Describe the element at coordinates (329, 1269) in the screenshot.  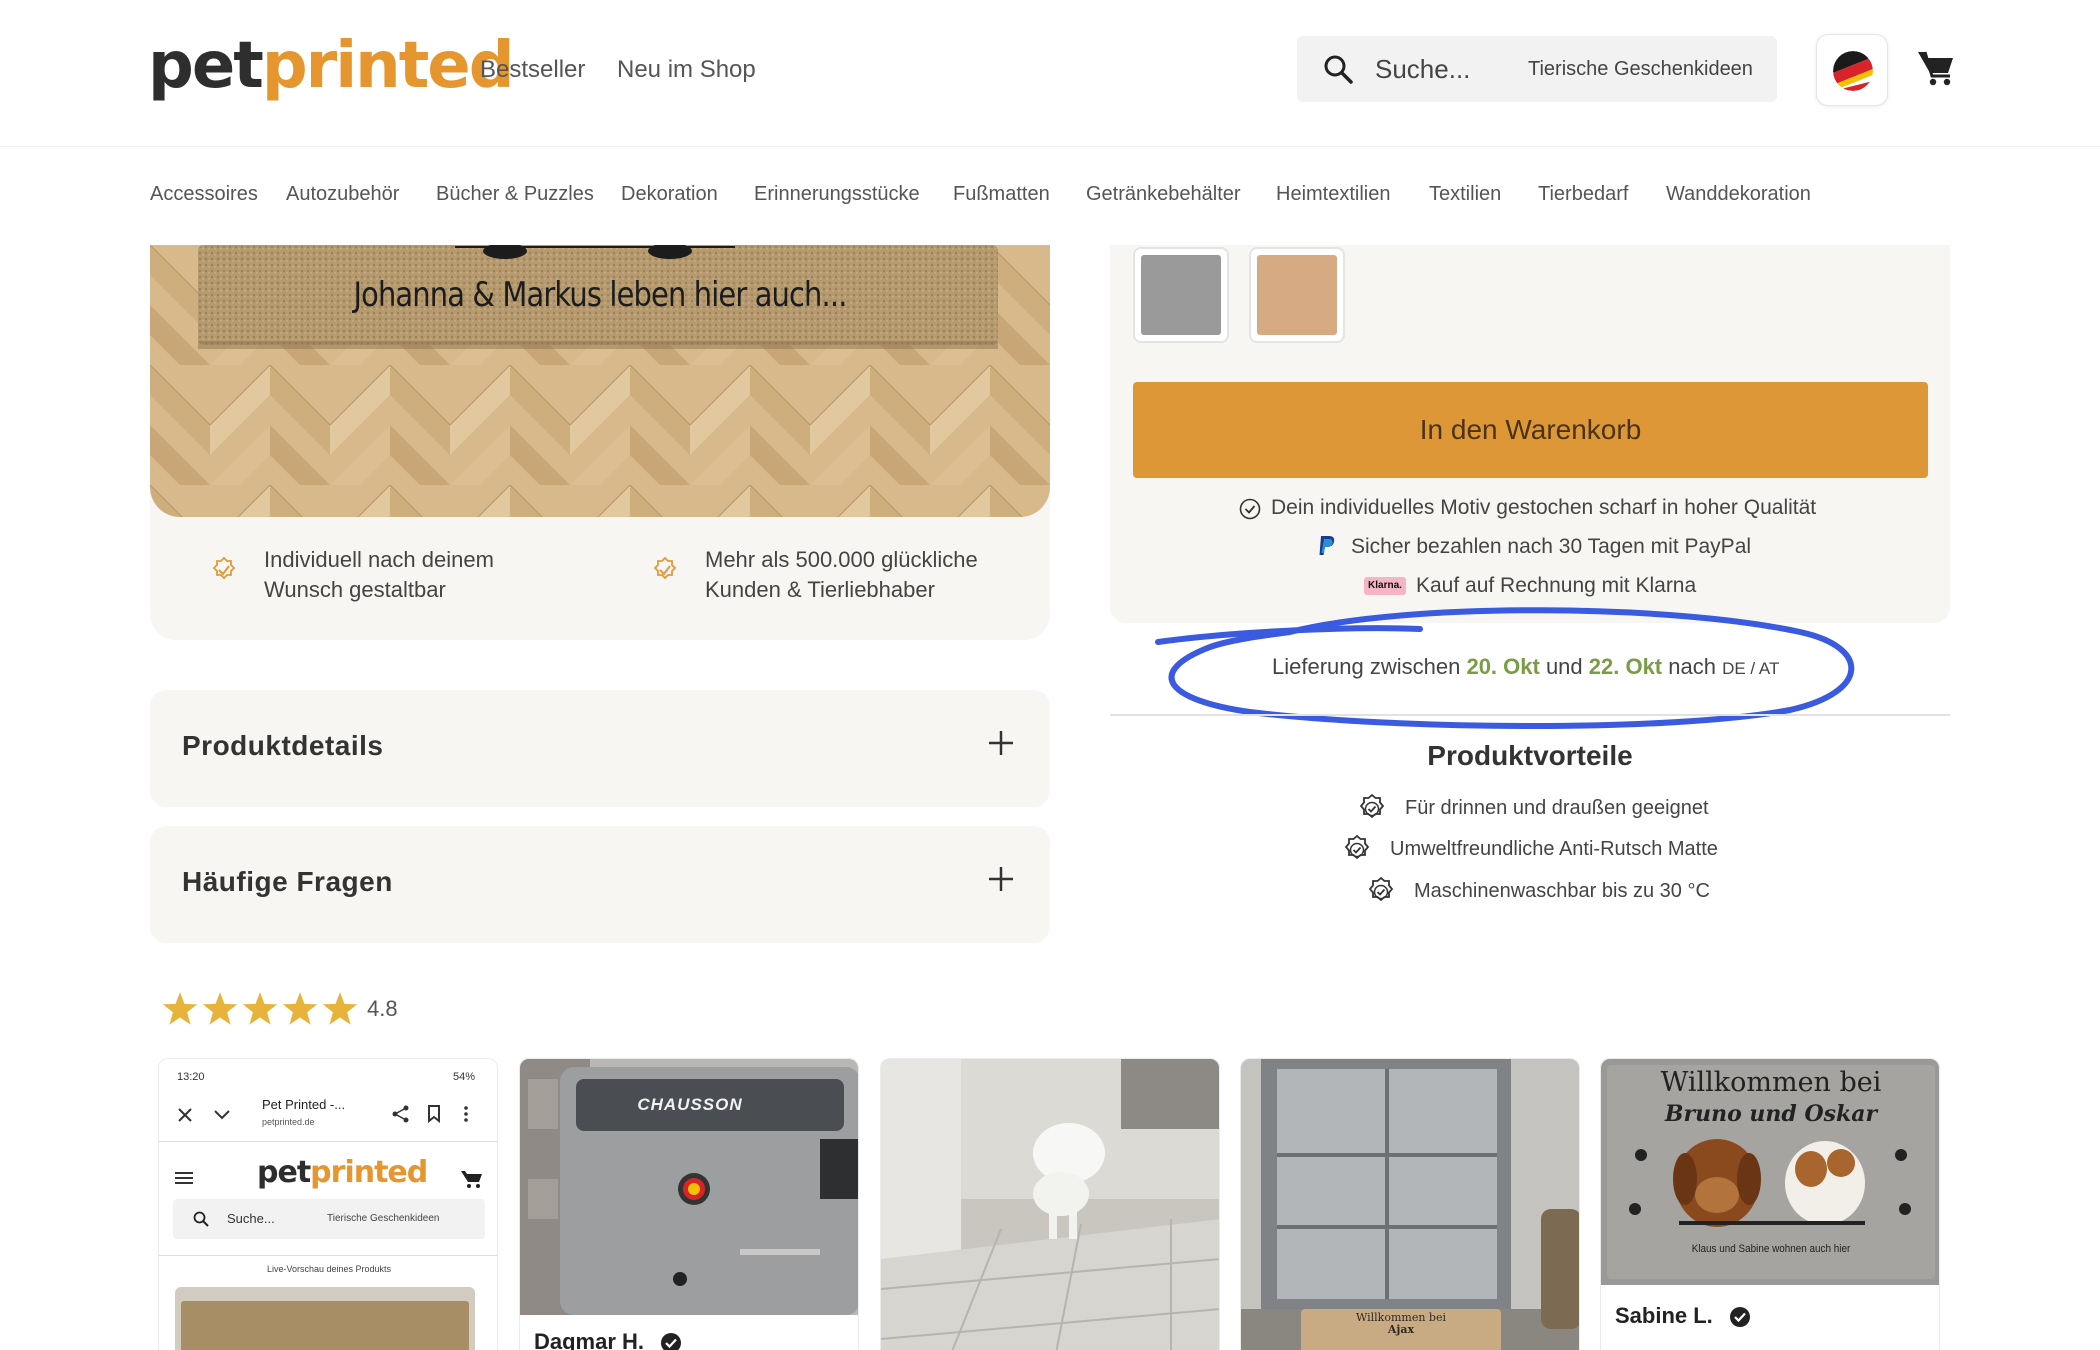
I see `phone-preview-label: Live-Vorschau deines Produkts` at that location.